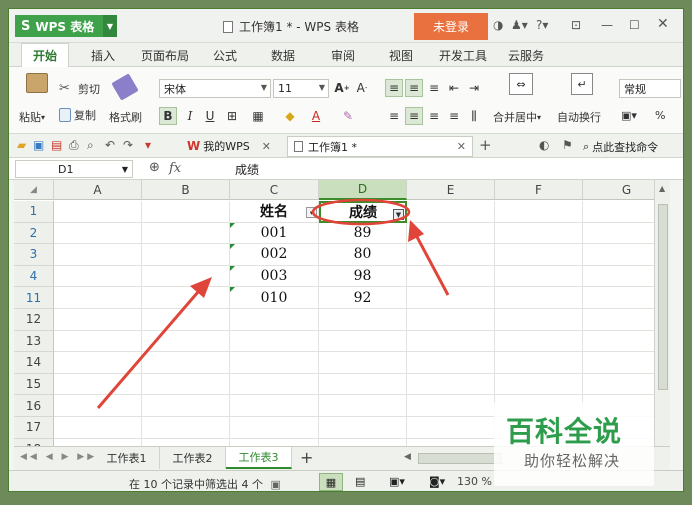 This screenshot has height=505, width=692. What do you see at coordinates (607, 25) in the screenshot?
I see `minimize-icon: —` at bounding box center [607, 25].